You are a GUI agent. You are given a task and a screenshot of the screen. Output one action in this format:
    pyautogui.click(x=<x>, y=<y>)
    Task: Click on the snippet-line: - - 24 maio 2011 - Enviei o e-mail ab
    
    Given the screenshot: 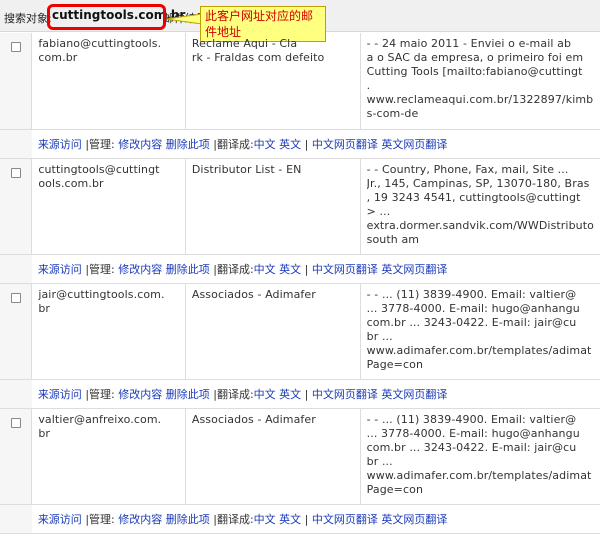 What is the action you would take?
    pyautogui.click(x=469, y=43)
    